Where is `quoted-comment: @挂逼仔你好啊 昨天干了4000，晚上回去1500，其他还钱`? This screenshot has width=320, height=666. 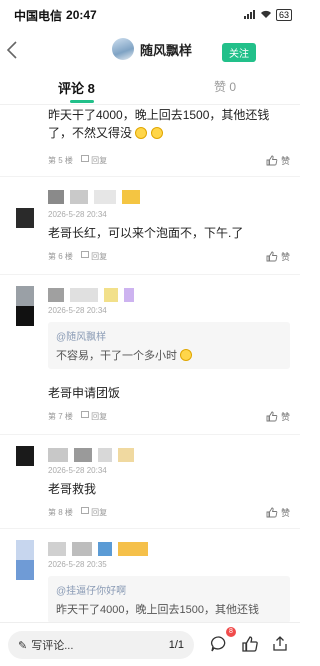 quoted-comment: @挂逼仔你好啊 昨天干了4000，晚上回去1500，其他还钱 is located at coordinates (169, 599).